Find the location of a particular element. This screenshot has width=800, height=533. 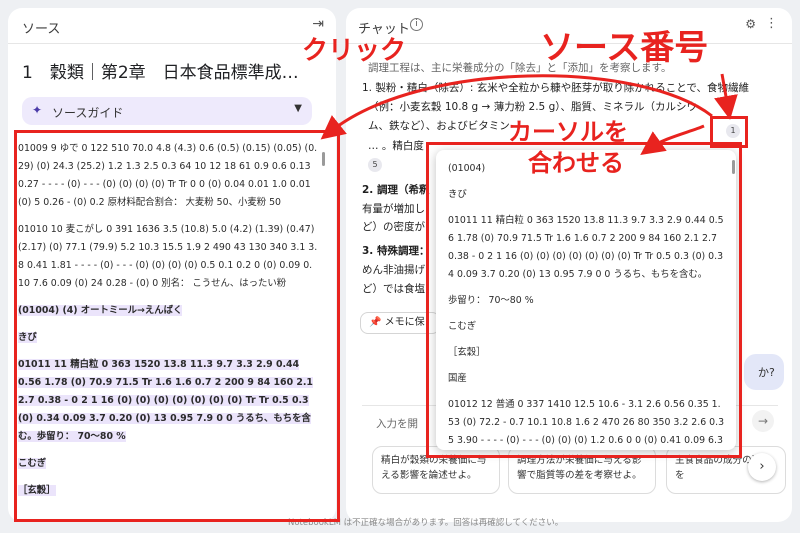

arrow-source-number is located at coordinates (726, 96).